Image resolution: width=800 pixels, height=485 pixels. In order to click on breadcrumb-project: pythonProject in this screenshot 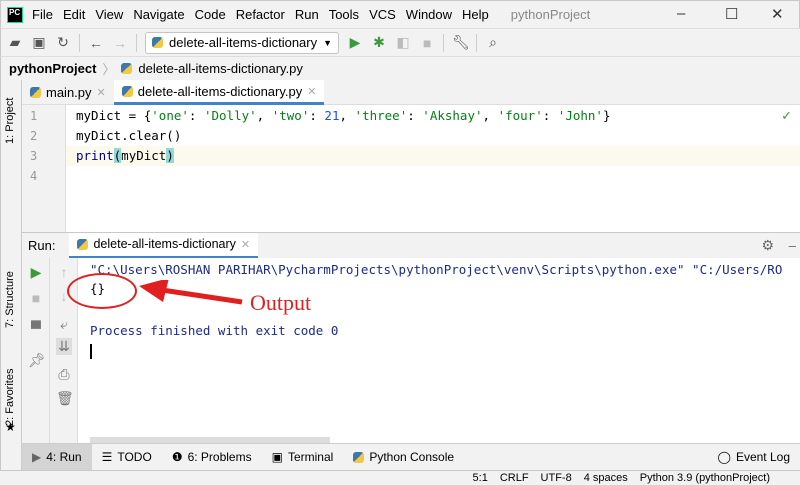, I will do `click(52, 68)`.